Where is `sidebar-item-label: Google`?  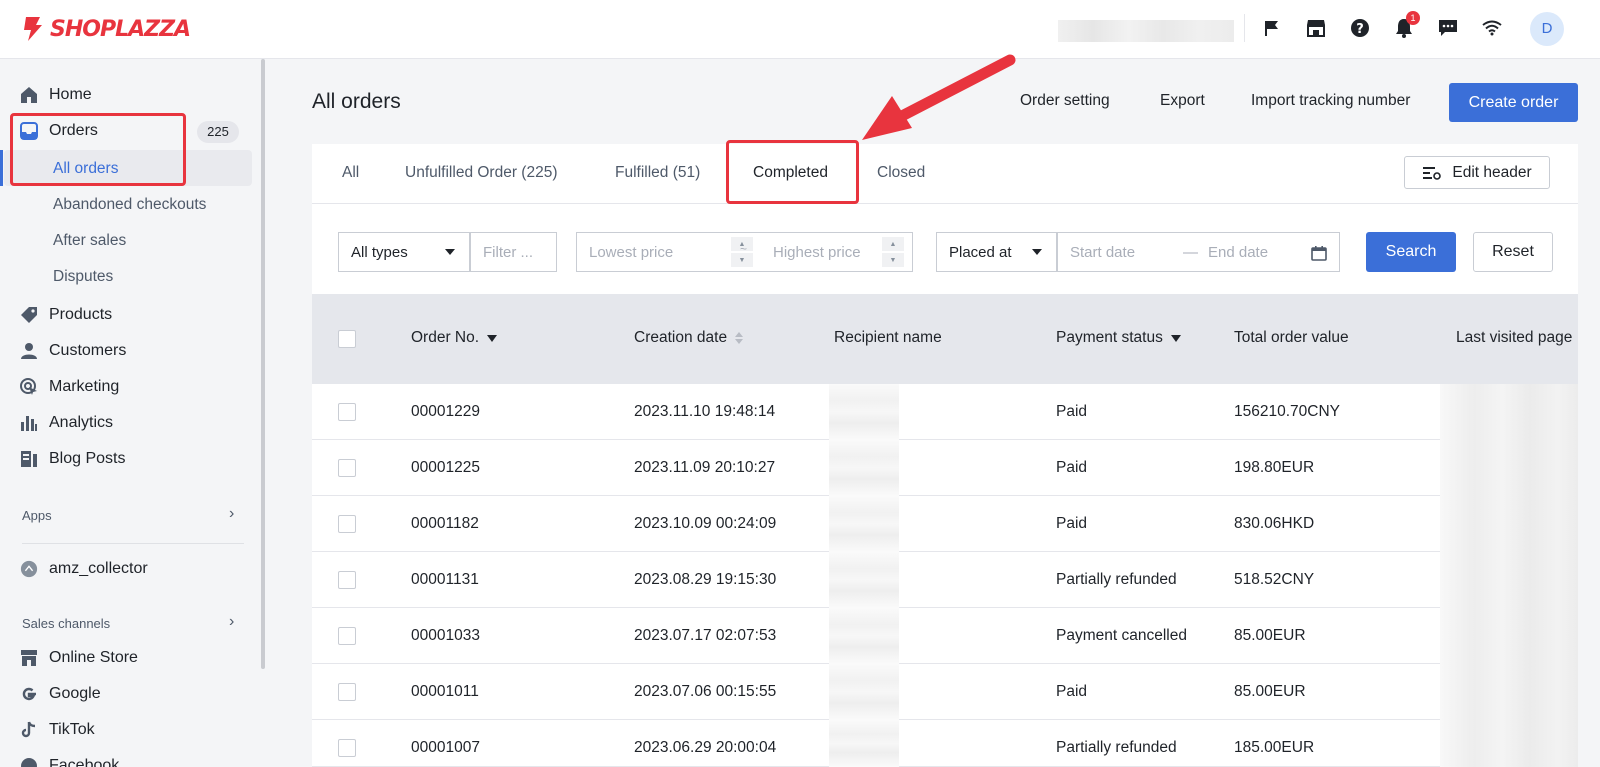 sidebar-item-label: Google is located at coordinates (75, 693).